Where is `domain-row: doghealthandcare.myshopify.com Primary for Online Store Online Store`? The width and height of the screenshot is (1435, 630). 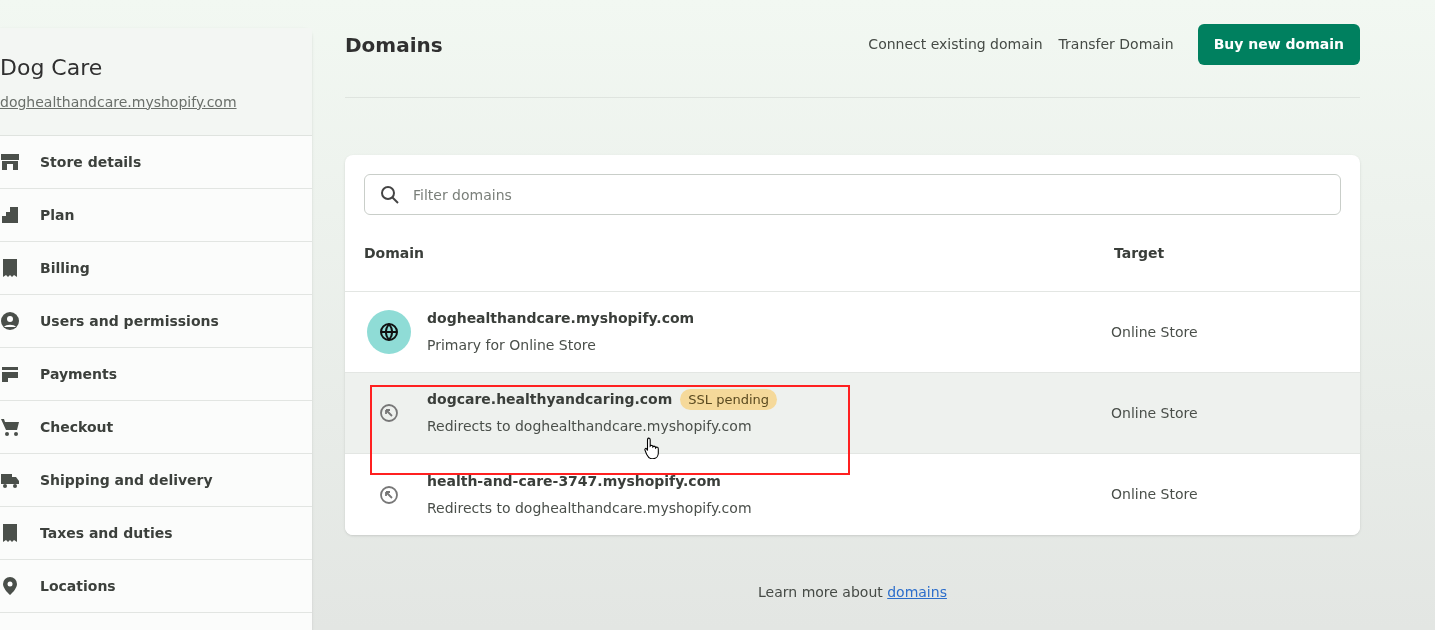 domain-row: doghealthandcare.myshopify.com Primary for Online Store Online Store is located at coordinates (852, 332).